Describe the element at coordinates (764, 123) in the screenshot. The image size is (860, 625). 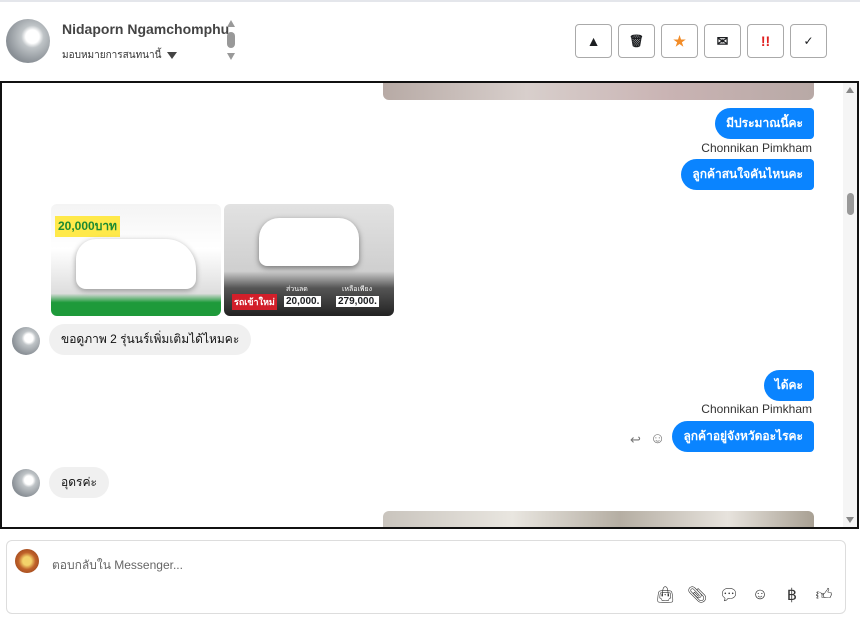
I see `message-out: มีประมาณนี้คะ` at that location.